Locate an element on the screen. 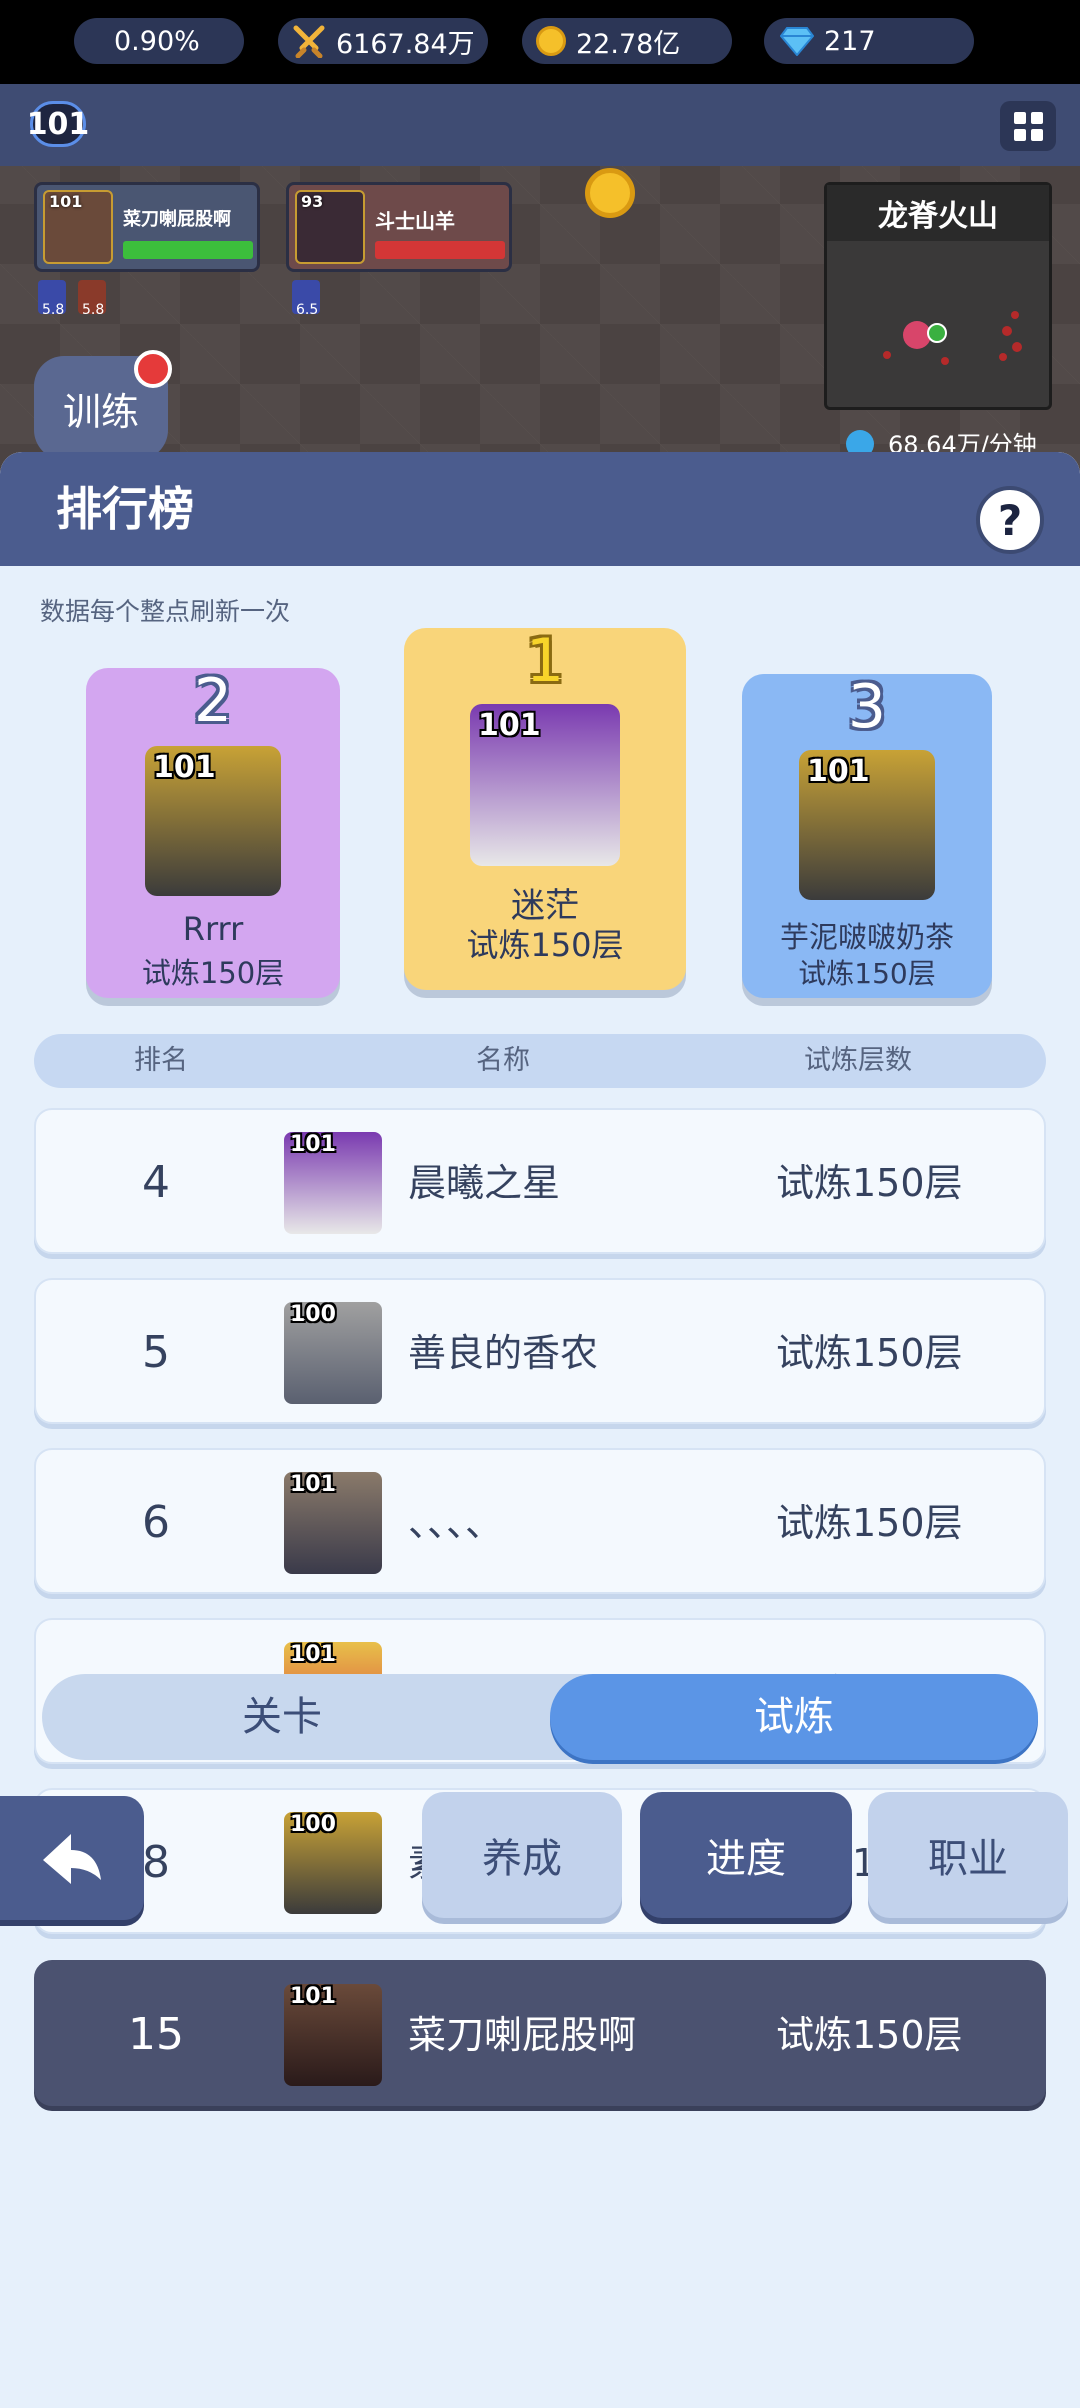 This screenshot has height=2408, width=1080. buff-value: 6.5 is located at coordinates (307, 310).